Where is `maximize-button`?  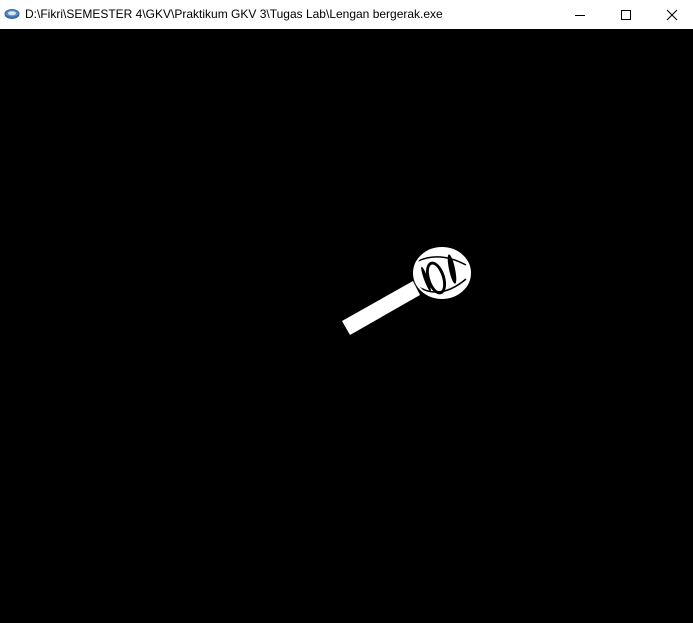 maximize-button is located at coordinates (626, 14).